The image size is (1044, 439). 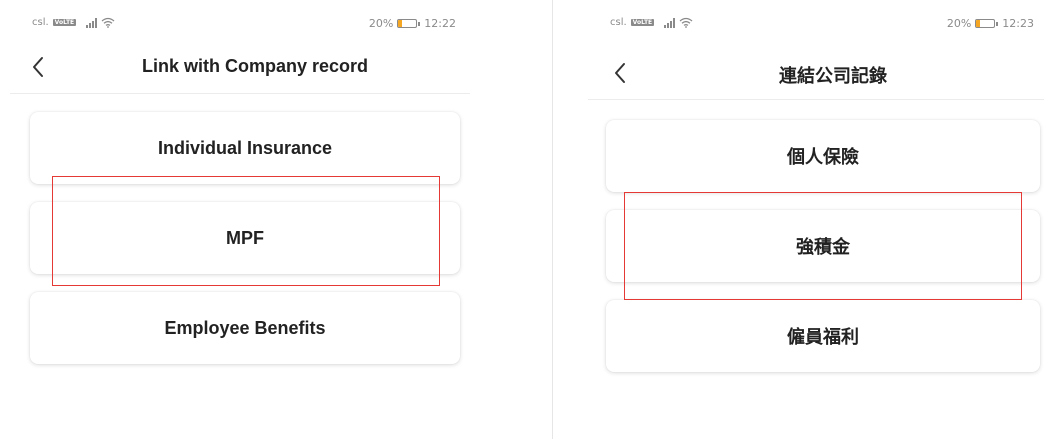 I want to click on app-header: 連結公司記錄, so click(x=816, y=76).